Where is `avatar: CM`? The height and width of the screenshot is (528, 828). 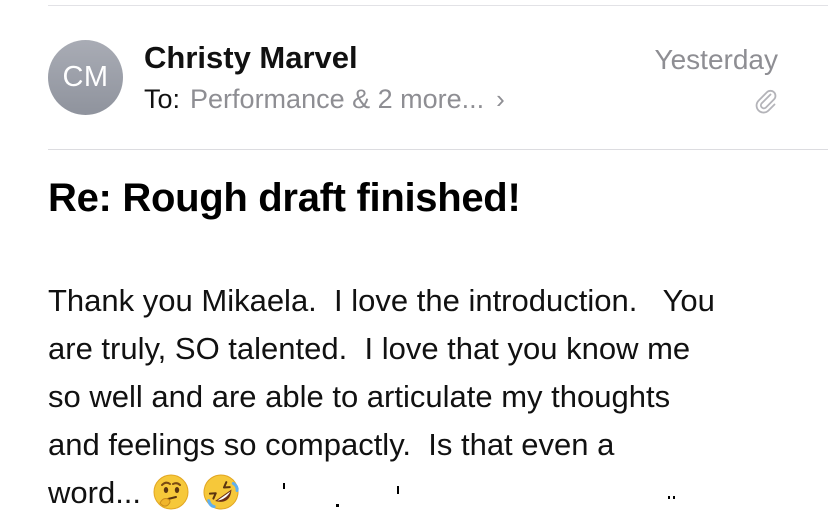 avatar: CM is located at coordinates (85, 77).